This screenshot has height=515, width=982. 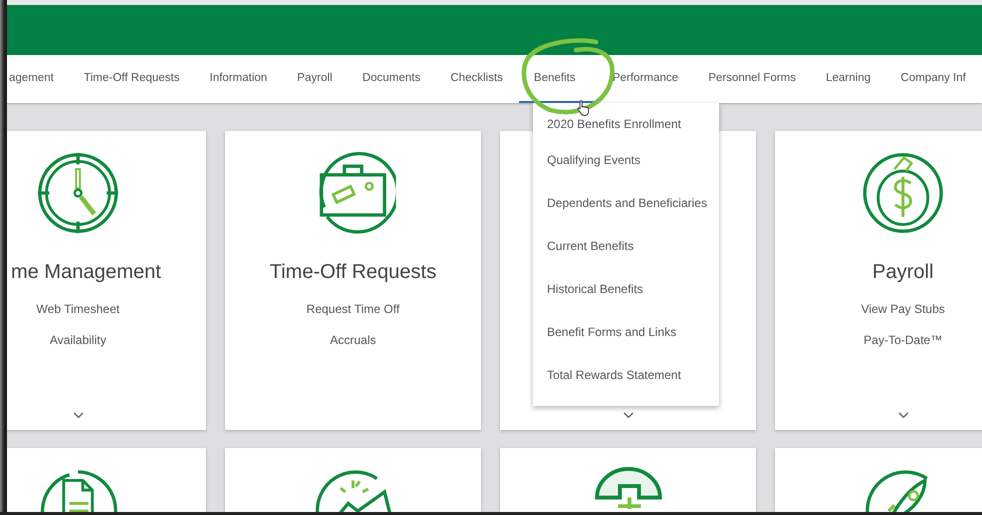 I want to click on menu-item: Benefit Forms and Links, so click(x=626, y=331).